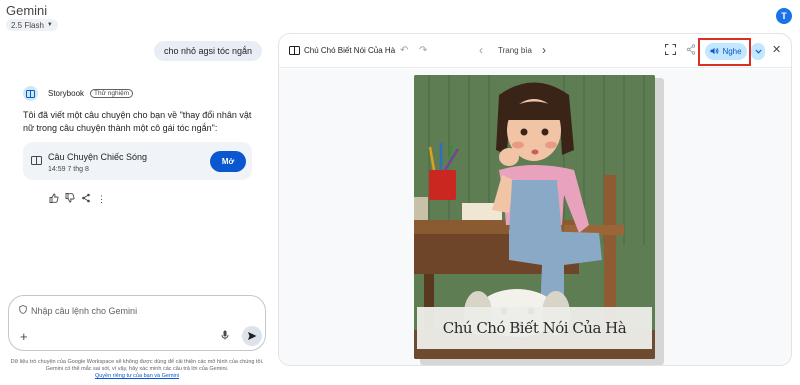 The height and width of the screenshot is (385, 800). What do you see at coordinates (544, 50) in the screenshot?
I see `next-page-button: ›` at bounding box center [544, 50].